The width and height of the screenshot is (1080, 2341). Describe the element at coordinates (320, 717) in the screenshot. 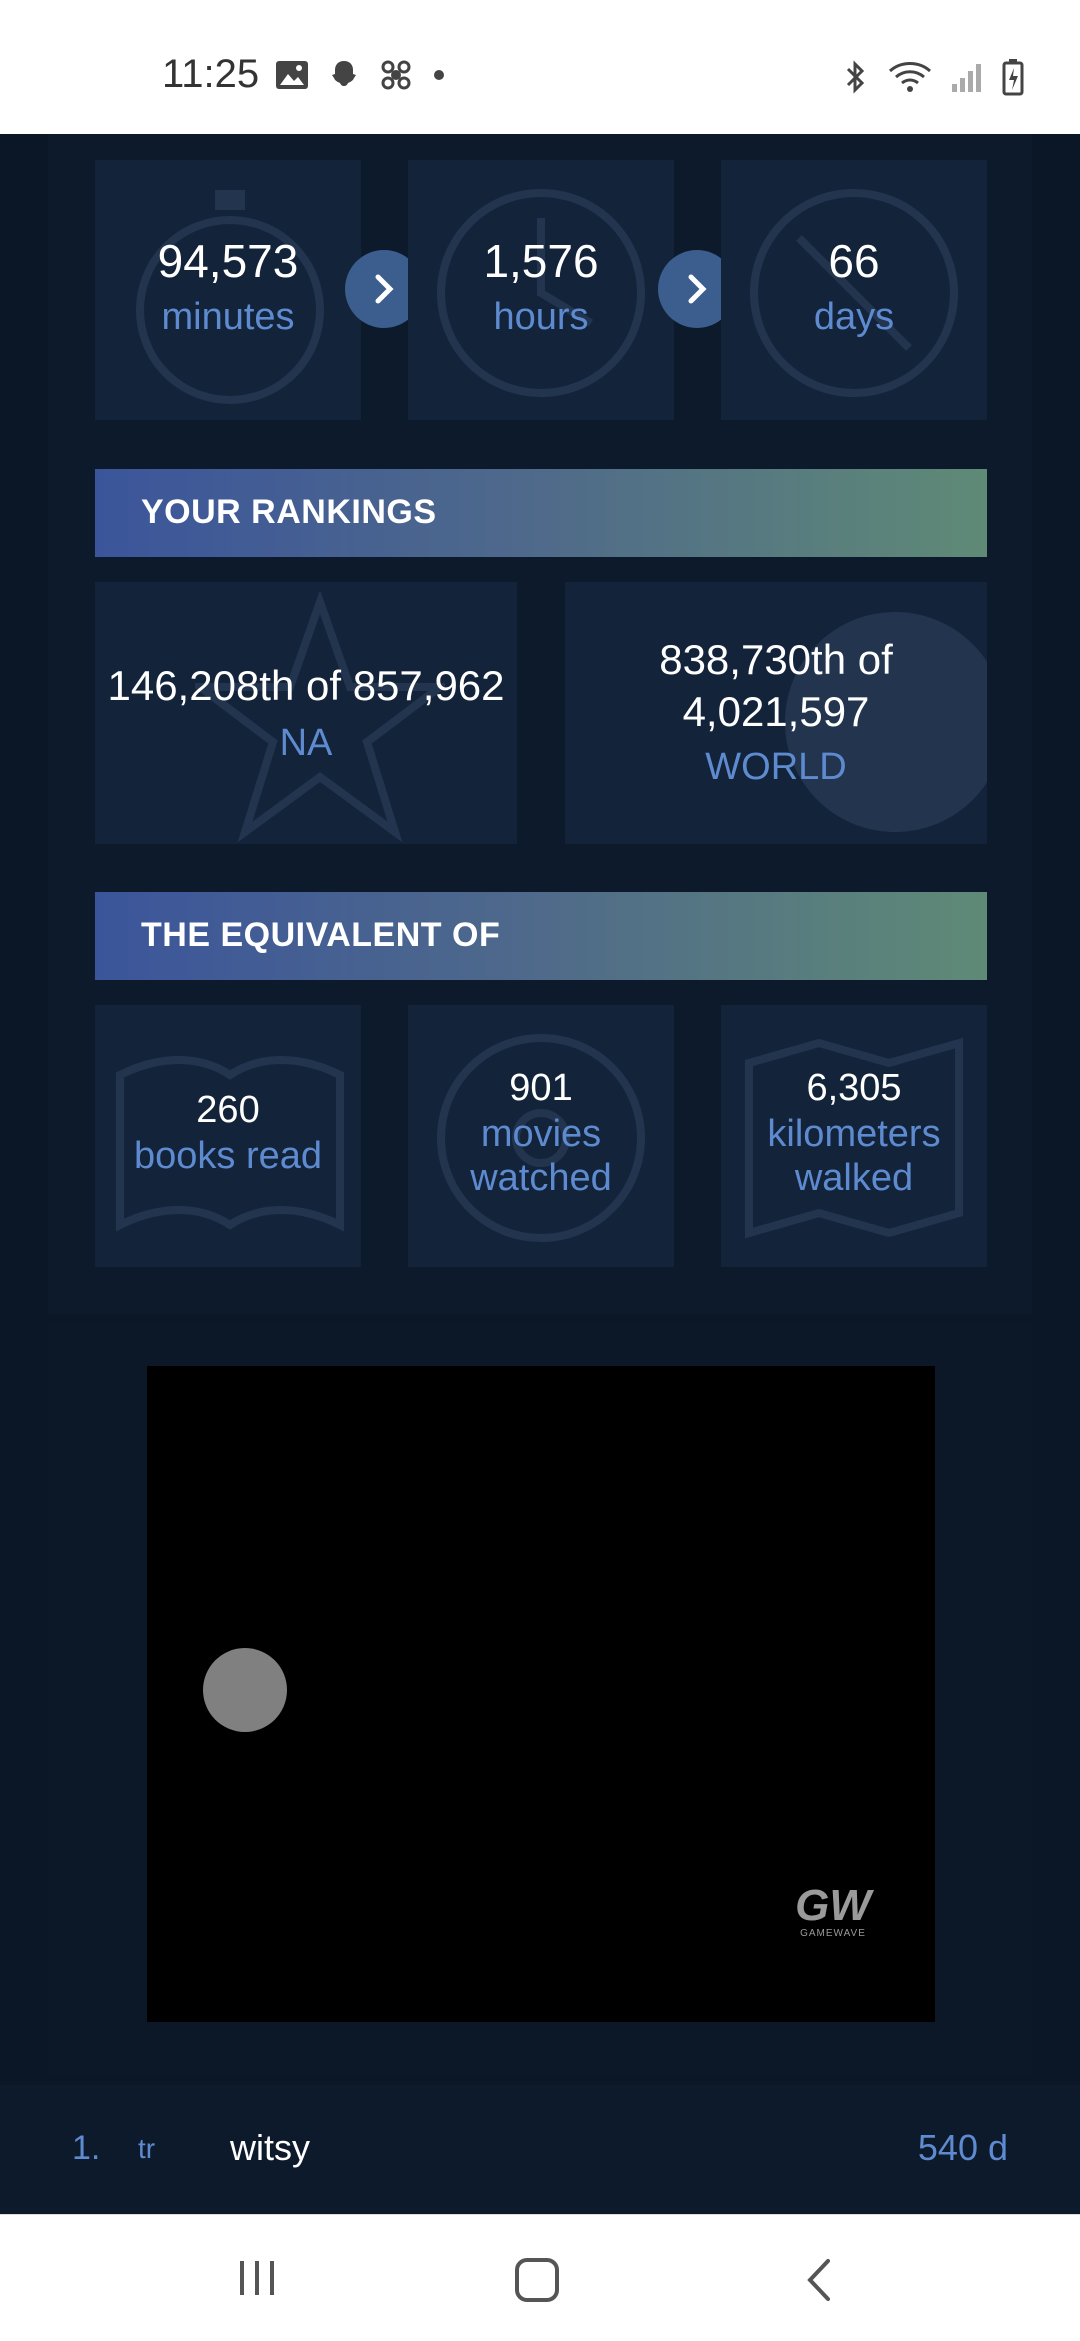

I see `star-icon` at that location.